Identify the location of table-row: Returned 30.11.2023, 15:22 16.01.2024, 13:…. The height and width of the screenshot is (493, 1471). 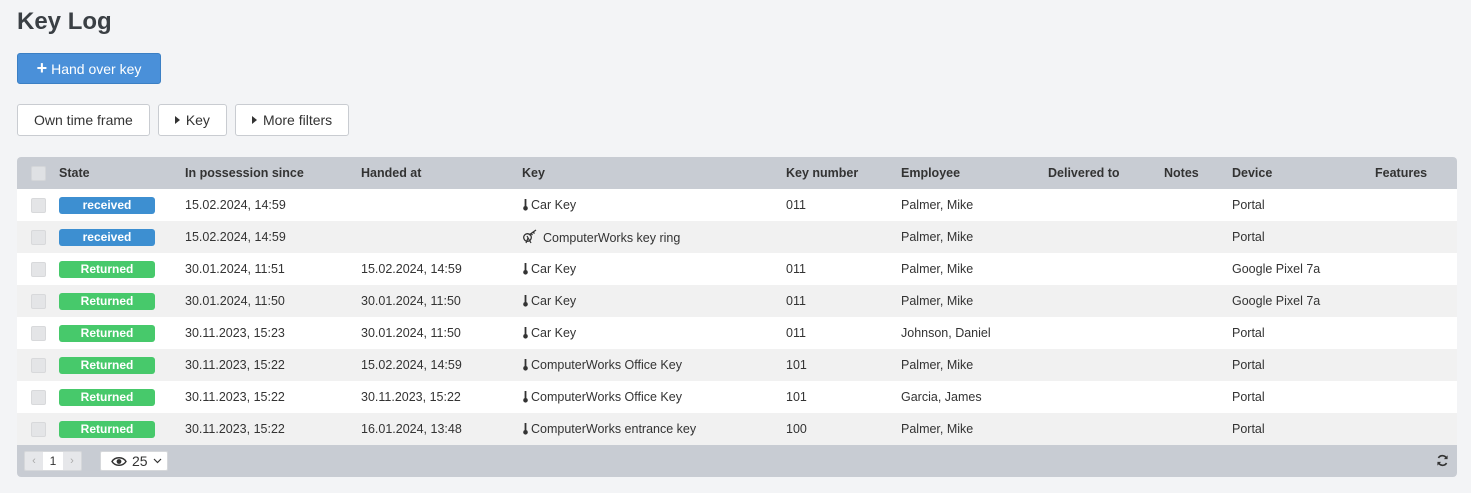
(737, 429).